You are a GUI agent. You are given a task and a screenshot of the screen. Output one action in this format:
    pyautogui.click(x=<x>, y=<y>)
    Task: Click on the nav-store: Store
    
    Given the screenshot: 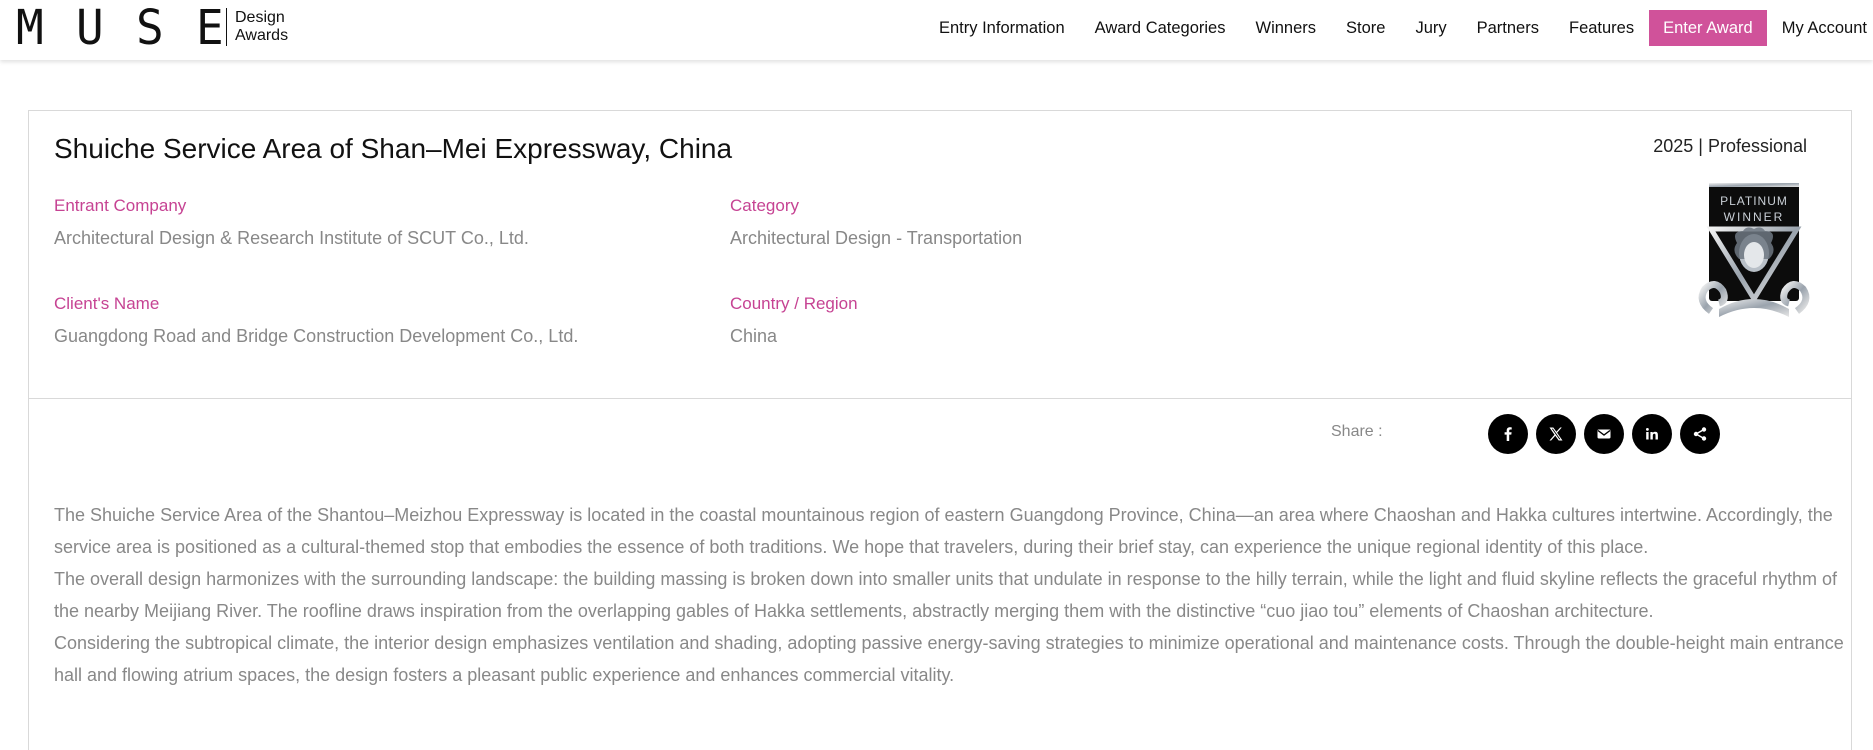 What is the action you would take?
    pyautogui.click(x=1365, y=28)
    